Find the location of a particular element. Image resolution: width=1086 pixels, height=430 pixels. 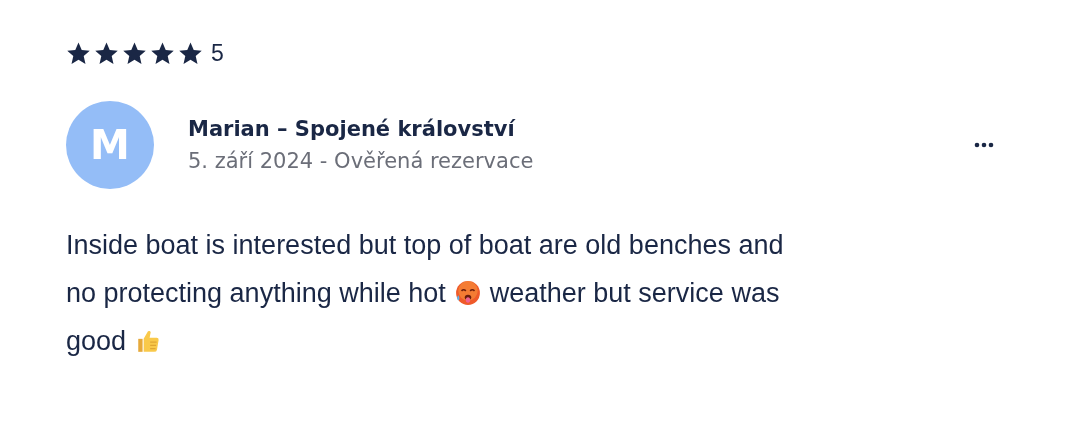

hot-face-icon is located at coordinates (467, 293).